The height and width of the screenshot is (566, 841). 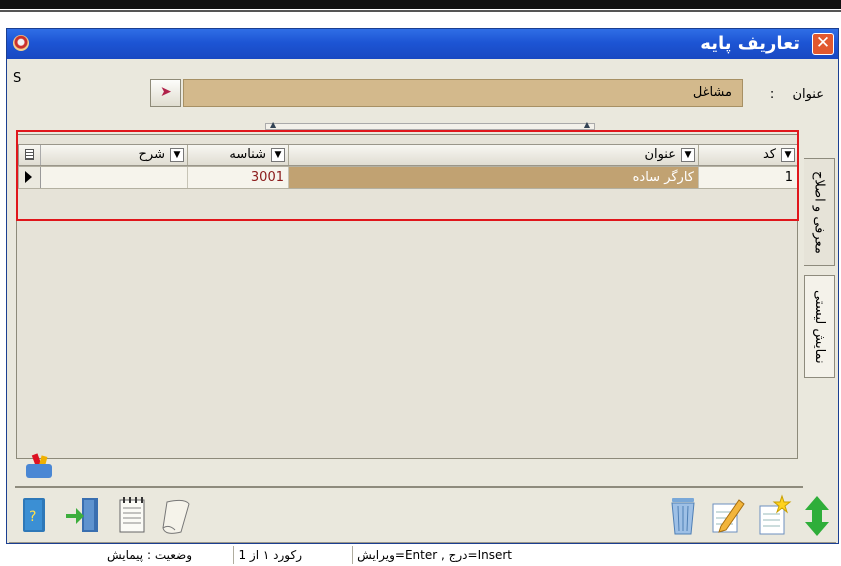 I want to click on splitter-up-icon: ▲, so click(x=273, y=124).